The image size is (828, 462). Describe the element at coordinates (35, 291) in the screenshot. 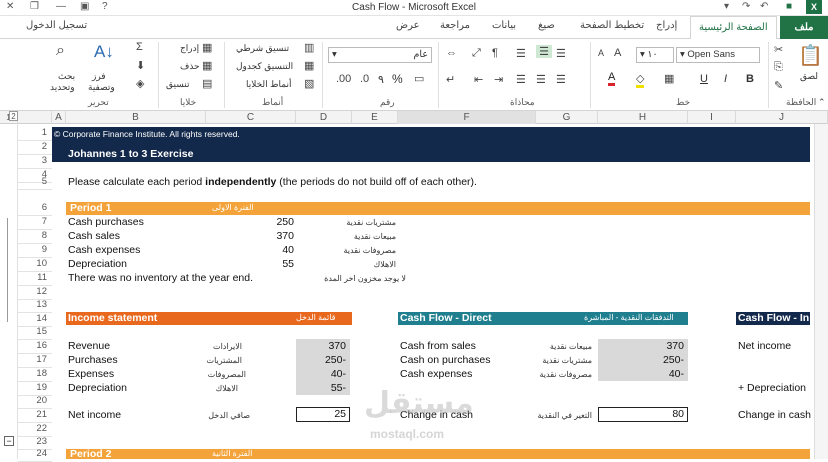

I see `row-header: 12` at that location.